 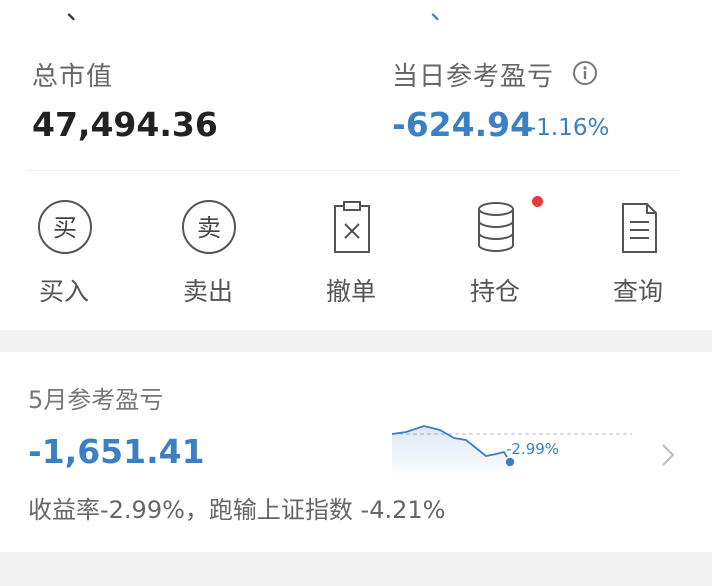 I want to click on buy-circle-icon: 买, so click(x=65, y=227).